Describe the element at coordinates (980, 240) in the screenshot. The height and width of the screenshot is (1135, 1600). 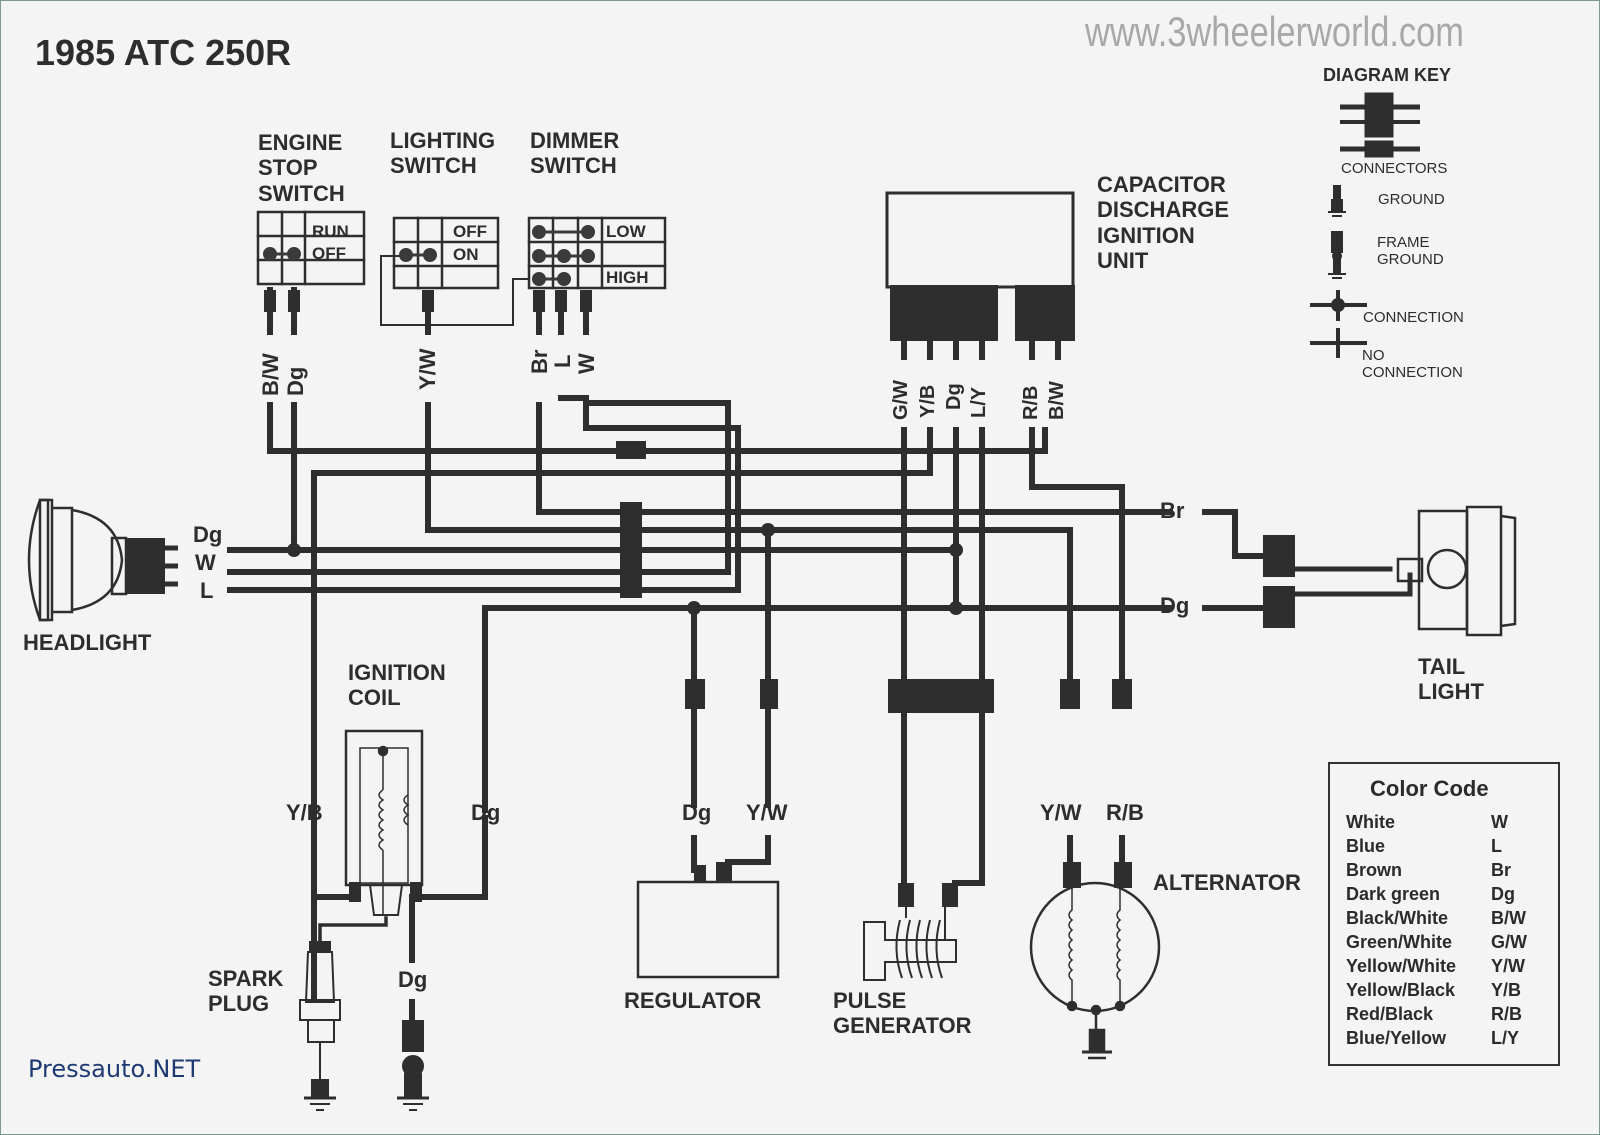
I see `cdi-unit-box` at that location.